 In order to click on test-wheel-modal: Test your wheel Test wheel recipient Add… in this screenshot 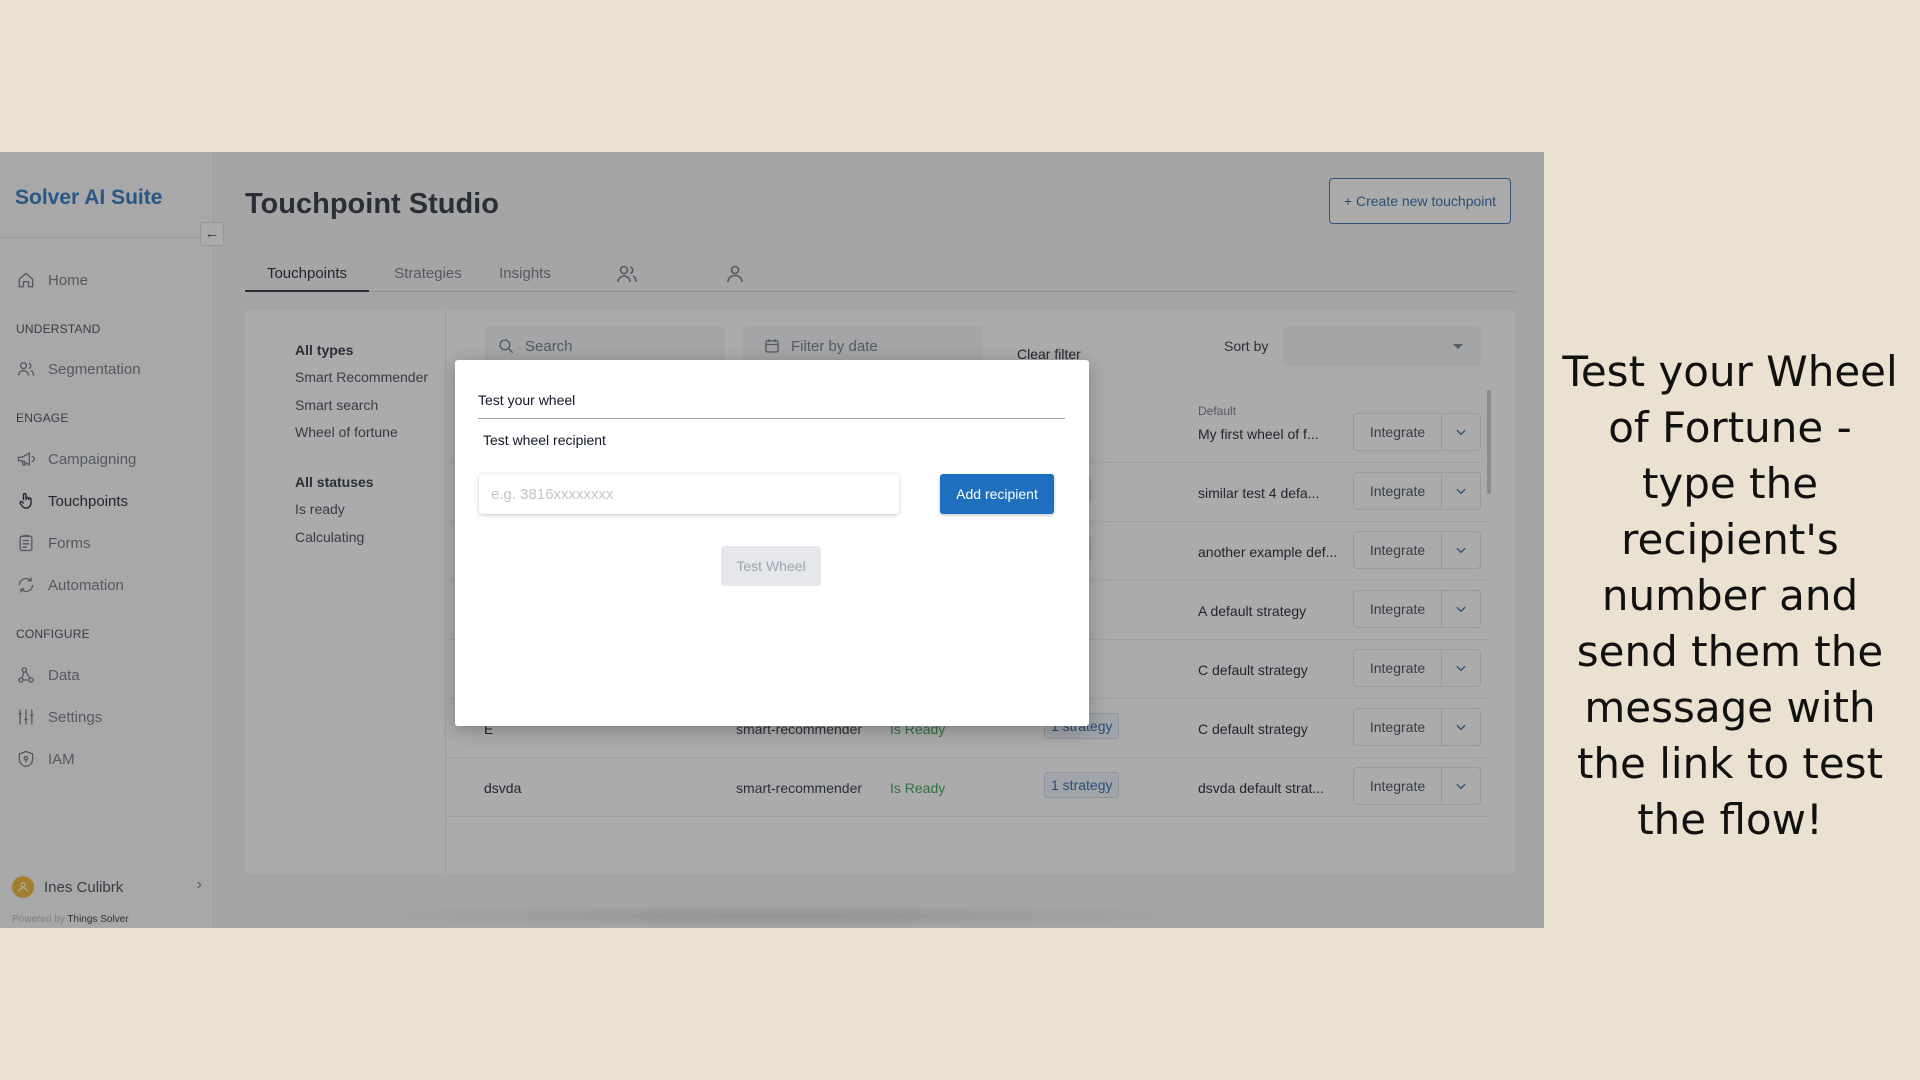, I will do `click(772, 543)`.